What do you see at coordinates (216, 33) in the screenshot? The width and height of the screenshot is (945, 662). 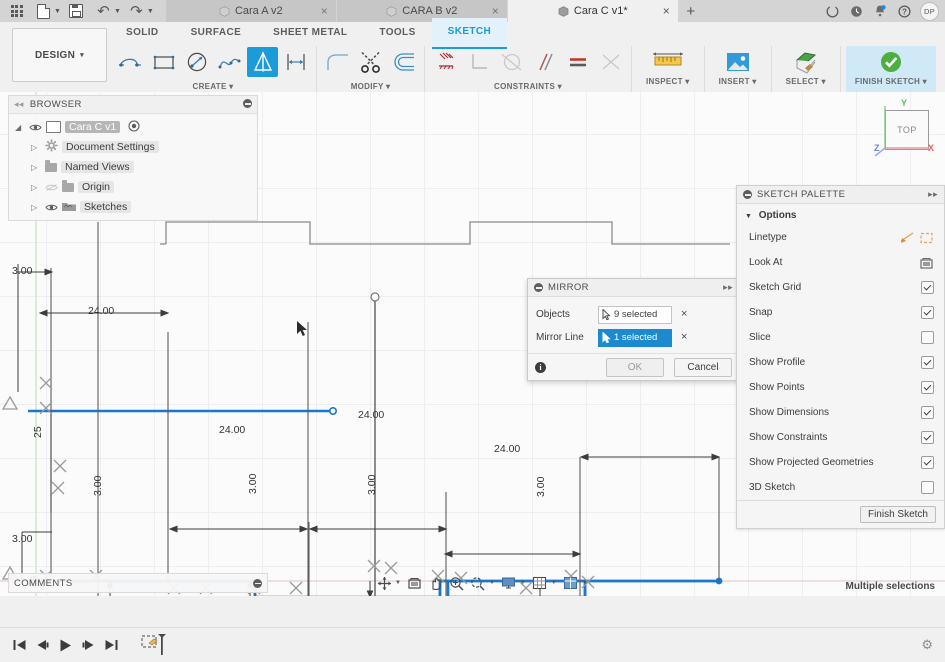 I see `tab-surface: SURFACE` at bounding box center [216, 33].